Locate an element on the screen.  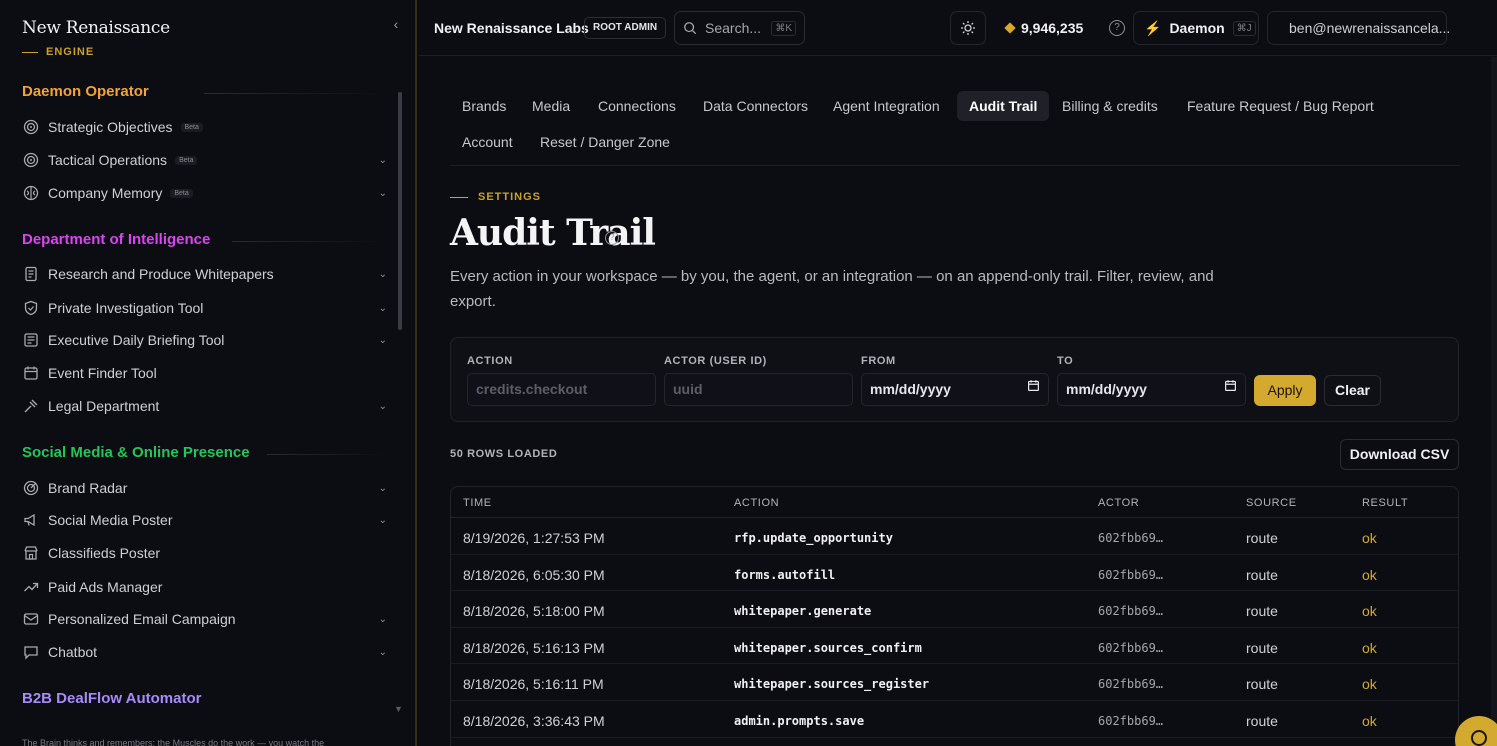
tab-billing-credits: Billing & credits is located at coordinates (1110, 106).